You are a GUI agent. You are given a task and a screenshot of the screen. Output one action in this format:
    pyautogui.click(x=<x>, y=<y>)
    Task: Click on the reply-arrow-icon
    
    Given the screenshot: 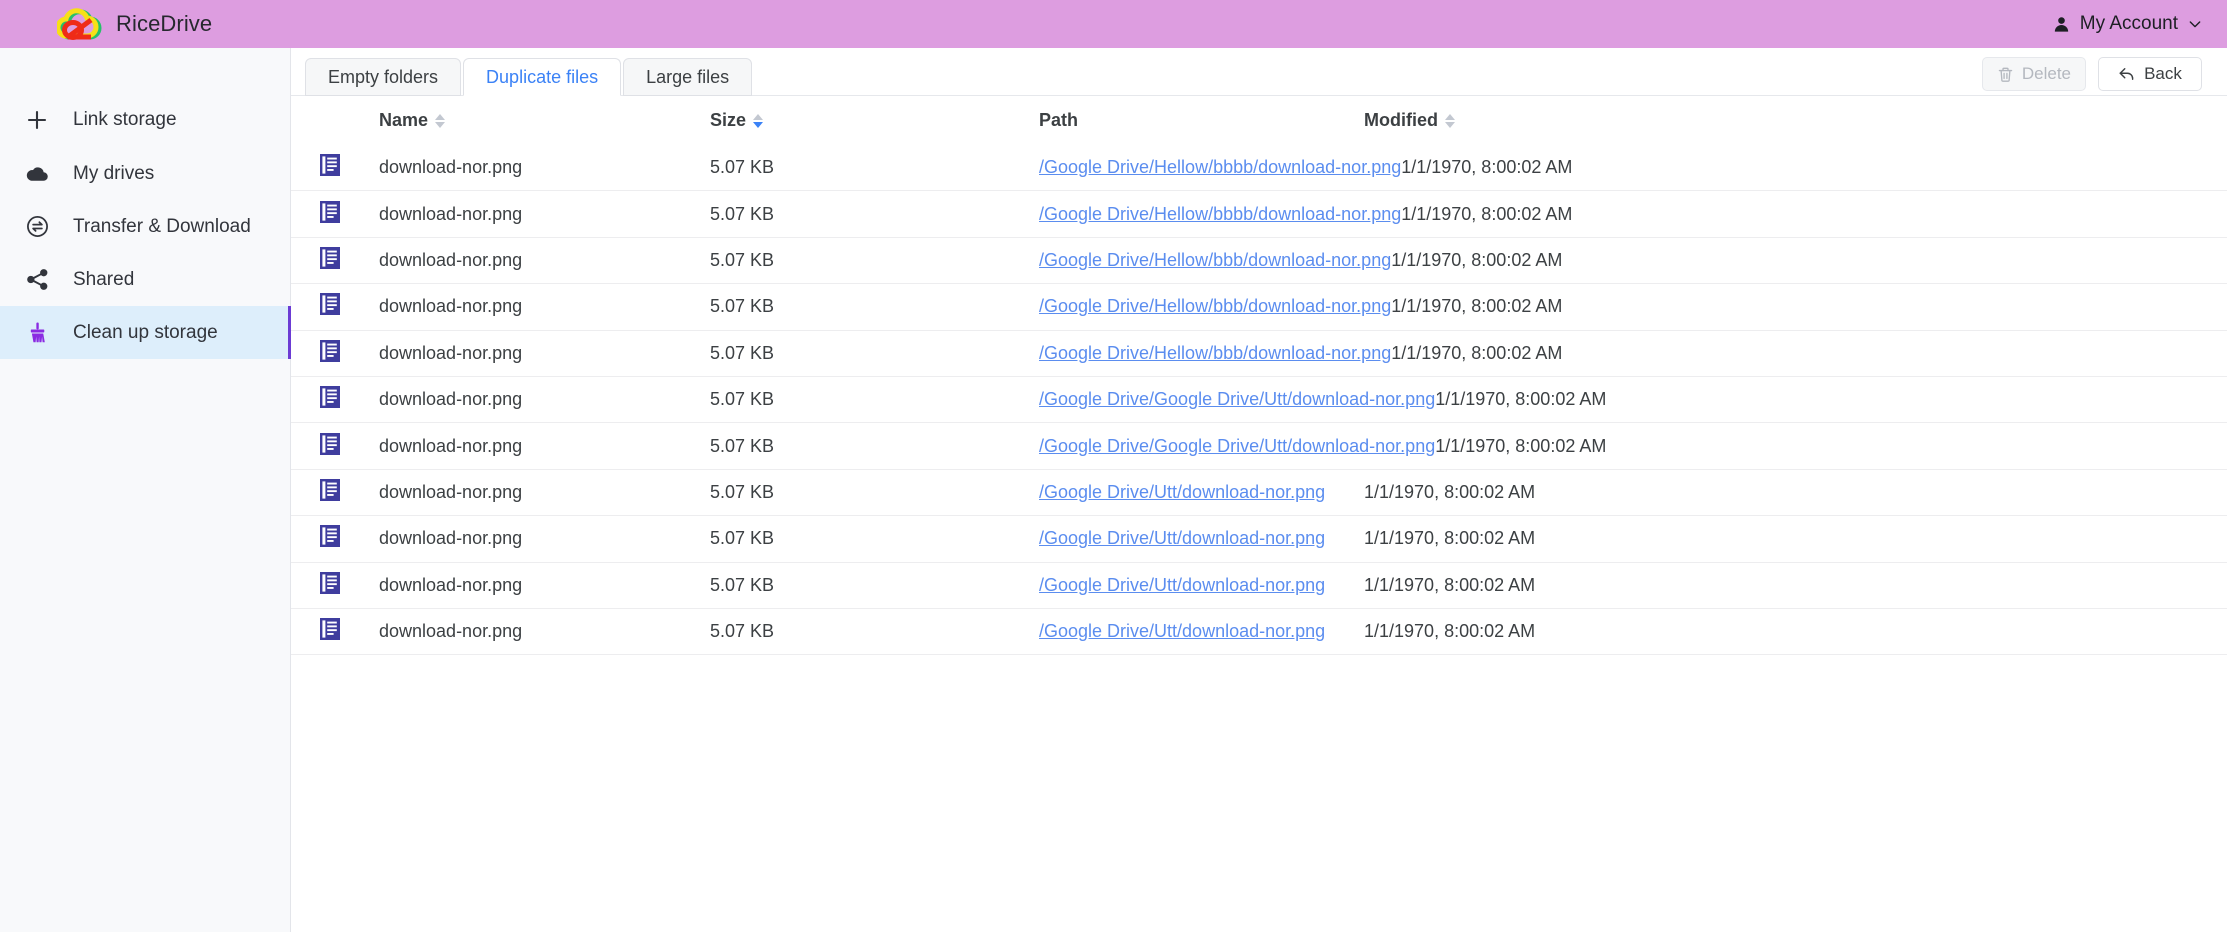 What is the action you would take?
    pyautogui.click(x=2127, y=74)
    